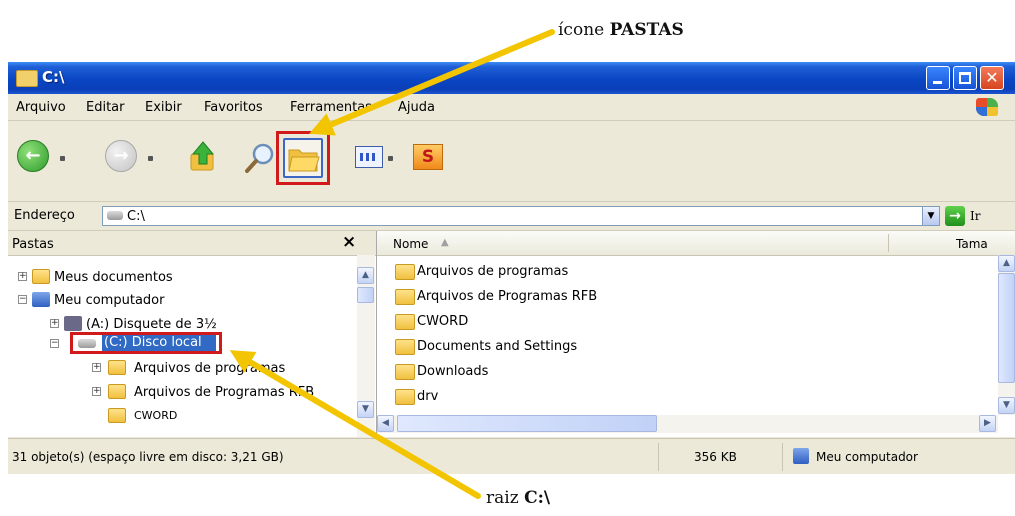 The image size is (1015, 516). Describe the element at coordinates (178, 301) in the screenshot. I see `tree-item-meu-computador: − Meu computador` at that location.